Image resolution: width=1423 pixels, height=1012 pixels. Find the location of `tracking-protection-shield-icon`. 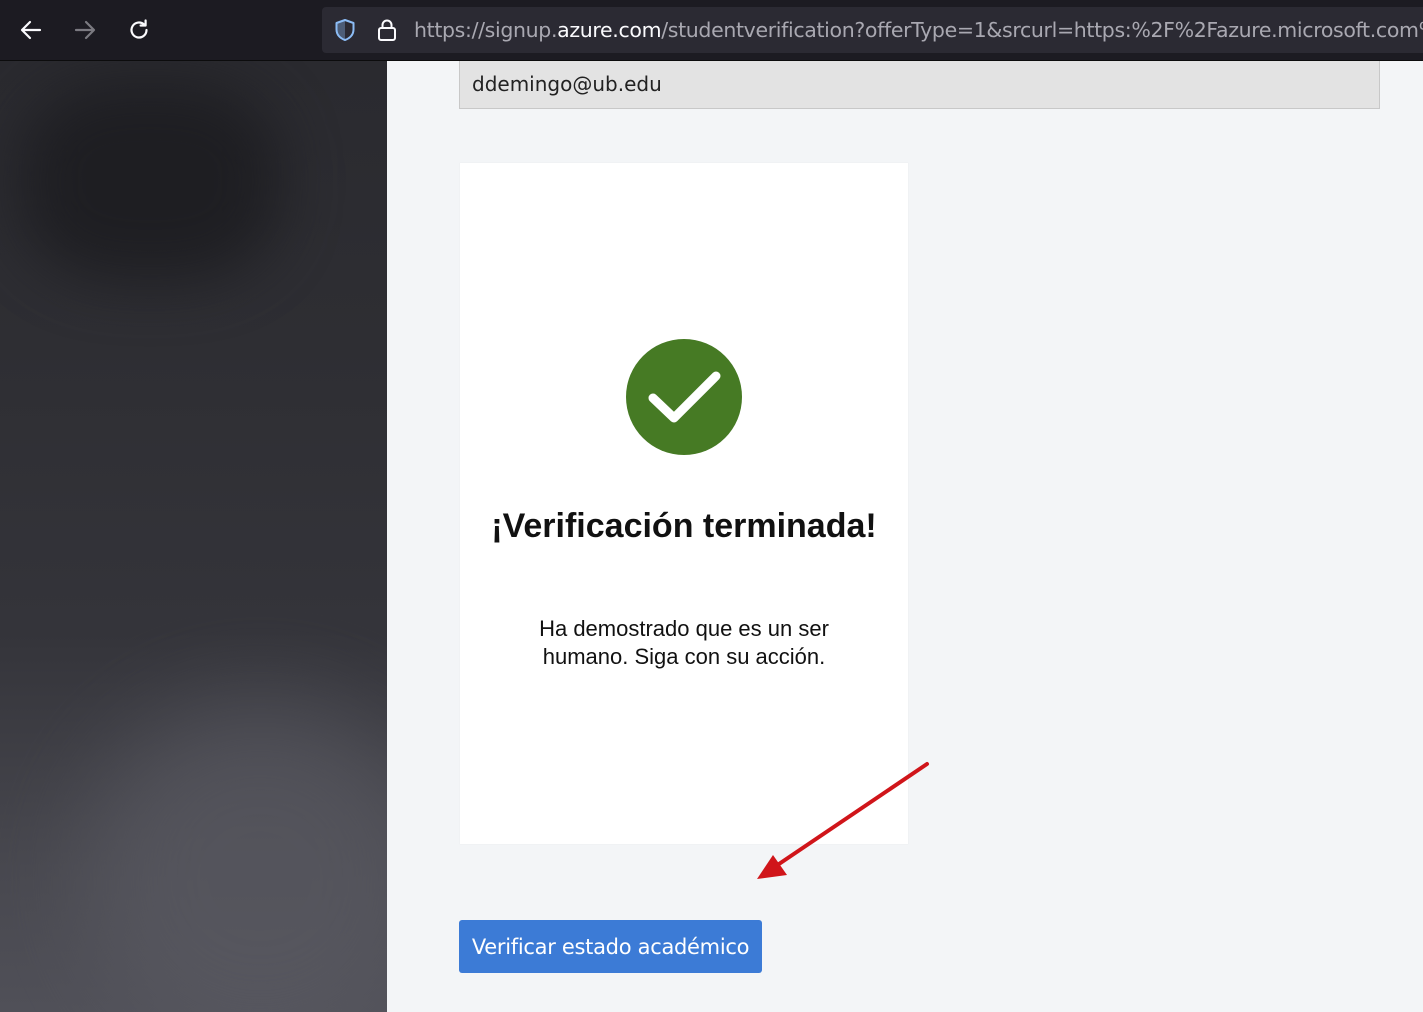

tracking-protection-shield-icon is located at coordinates (345, 30).